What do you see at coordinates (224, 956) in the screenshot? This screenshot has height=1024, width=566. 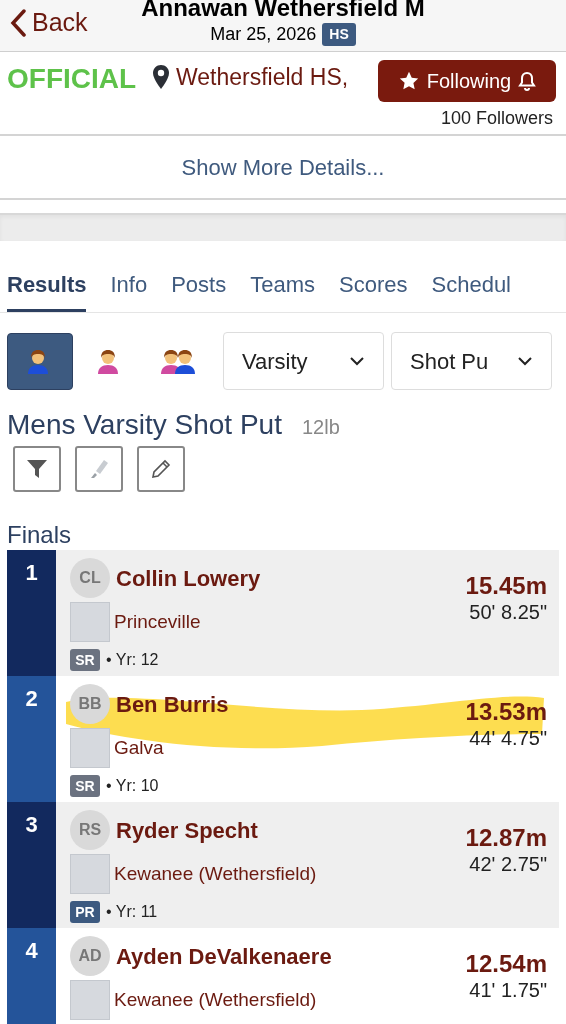 I see `athlete-name: Ayden DeValkenaere` at bounding box center [224, 956].